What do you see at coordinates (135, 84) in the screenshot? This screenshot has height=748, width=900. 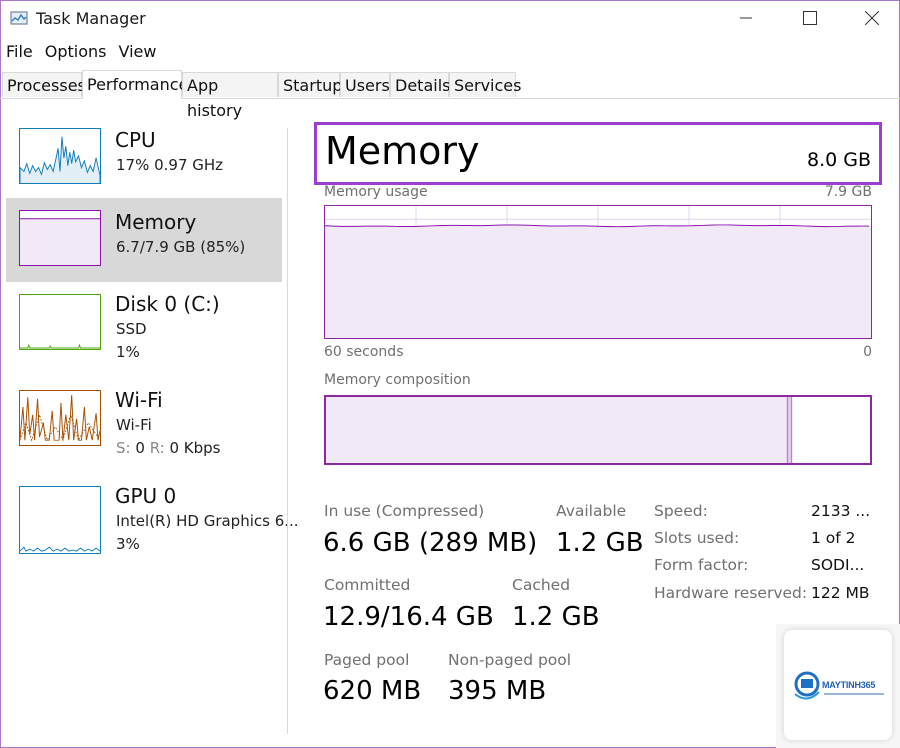 I see `tab-performance: Performance` at bounding box center [135, 84].